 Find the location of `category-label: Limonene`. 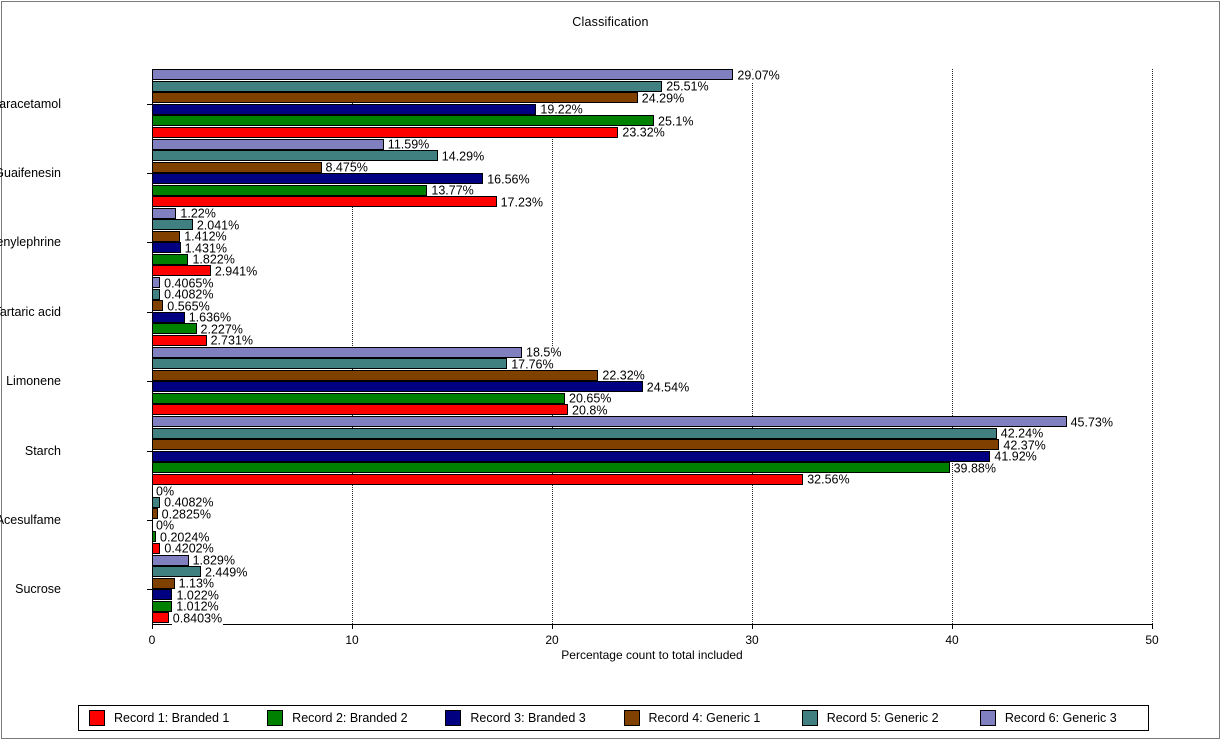

category-label: Limonene is located at coordinates (33, 381).